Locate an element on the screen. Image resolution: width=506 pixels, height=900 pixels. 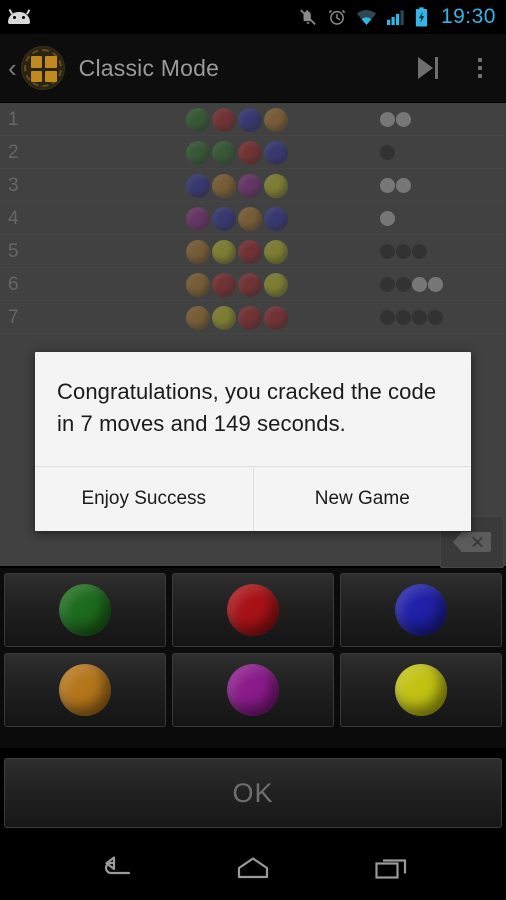
ok-button-wrap: OK is located at coordinates (253, 793).